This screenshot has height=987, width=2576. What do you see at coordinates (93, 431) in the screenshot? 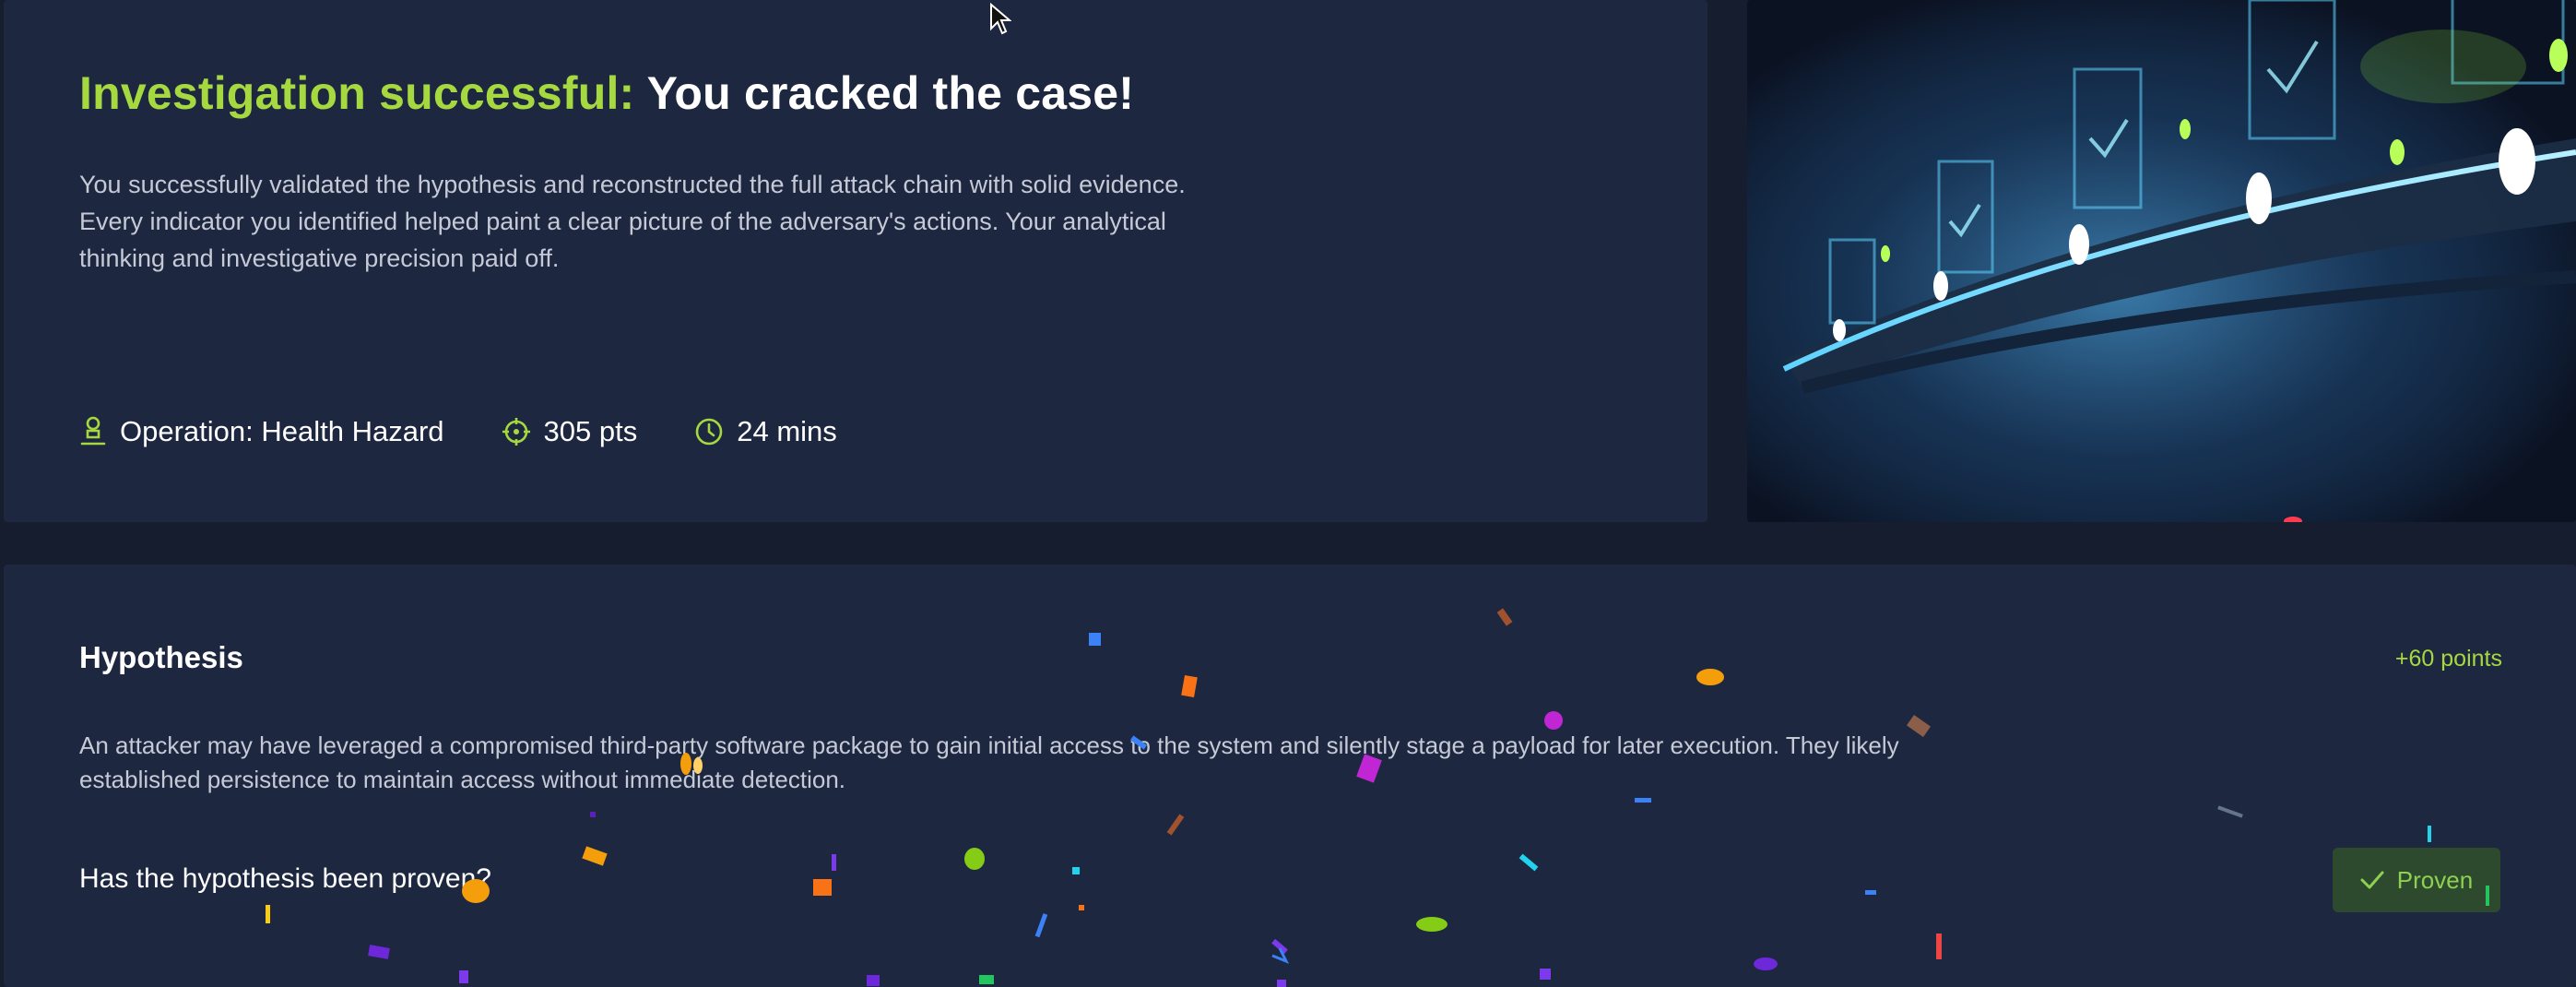
I see `badge-person-icon` at bounding box center [93, 431].